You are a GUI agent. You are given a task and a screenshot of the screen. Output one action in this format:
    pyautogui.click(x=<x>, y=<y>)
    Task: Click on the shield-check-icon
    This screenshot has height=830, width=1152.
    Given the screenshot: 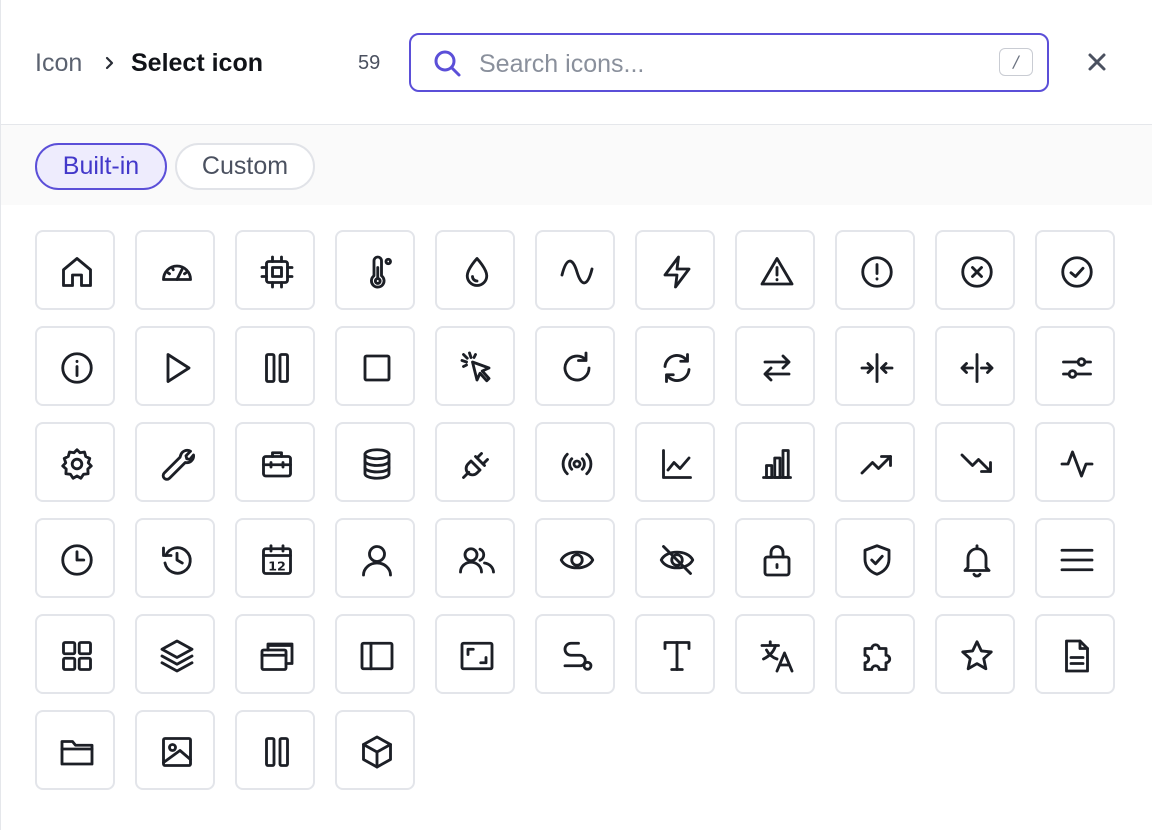 What is the action you would take?
    pyautogui.click(x=877, y=560)
    